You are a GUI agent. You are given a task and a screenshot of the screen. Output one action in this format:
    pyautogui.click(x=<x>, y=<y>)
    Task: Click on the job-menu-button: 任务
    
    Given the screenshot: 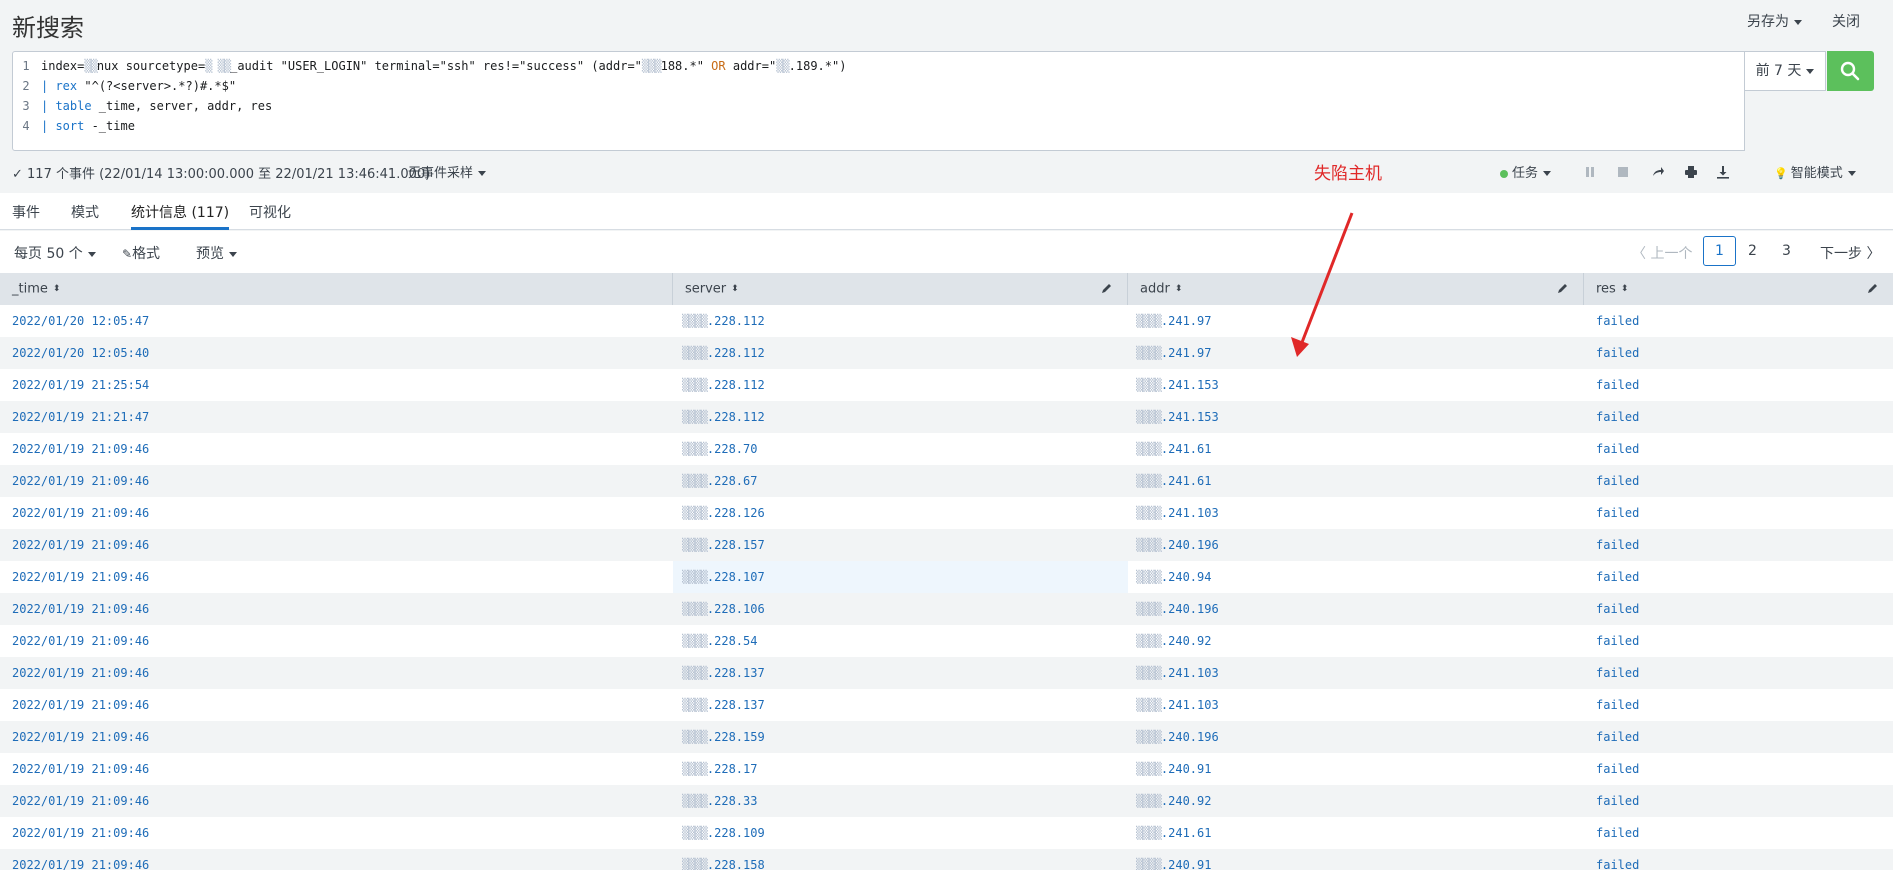 What is the action you would take?
    pyautogui.click(x=1526, y=171)
    